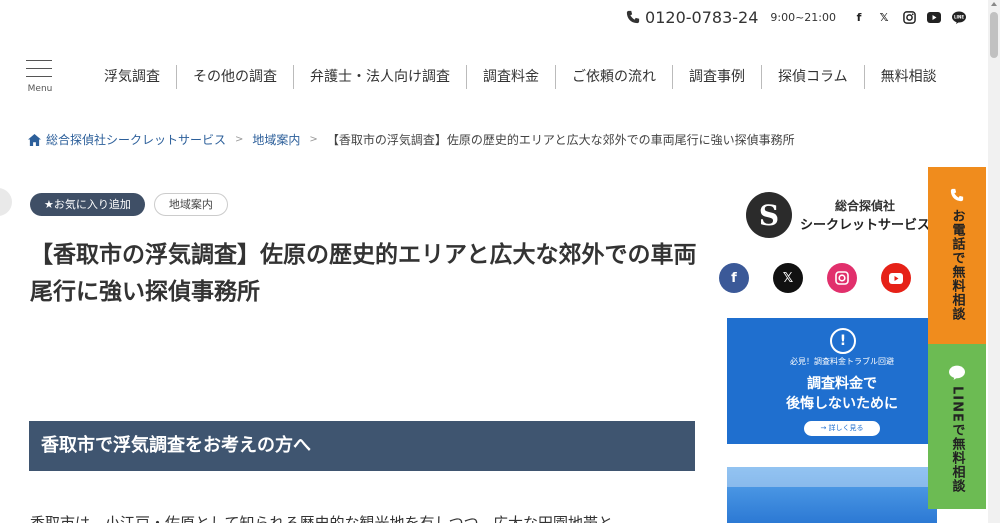 This screenshot has height=523, width=1000. I want to click on line-cta-tab: LINEで無料相談, so click(957, 426).